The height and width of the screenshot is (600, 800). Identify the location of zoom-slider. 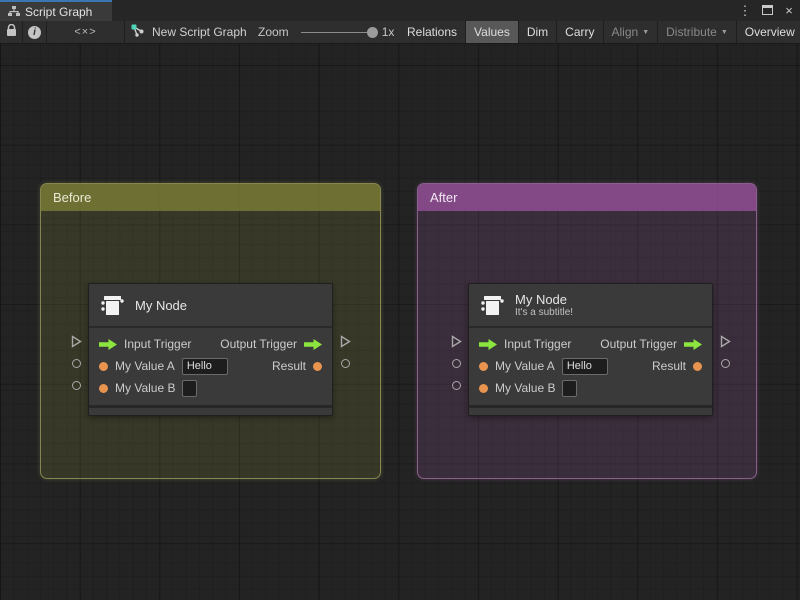
(339, 32).